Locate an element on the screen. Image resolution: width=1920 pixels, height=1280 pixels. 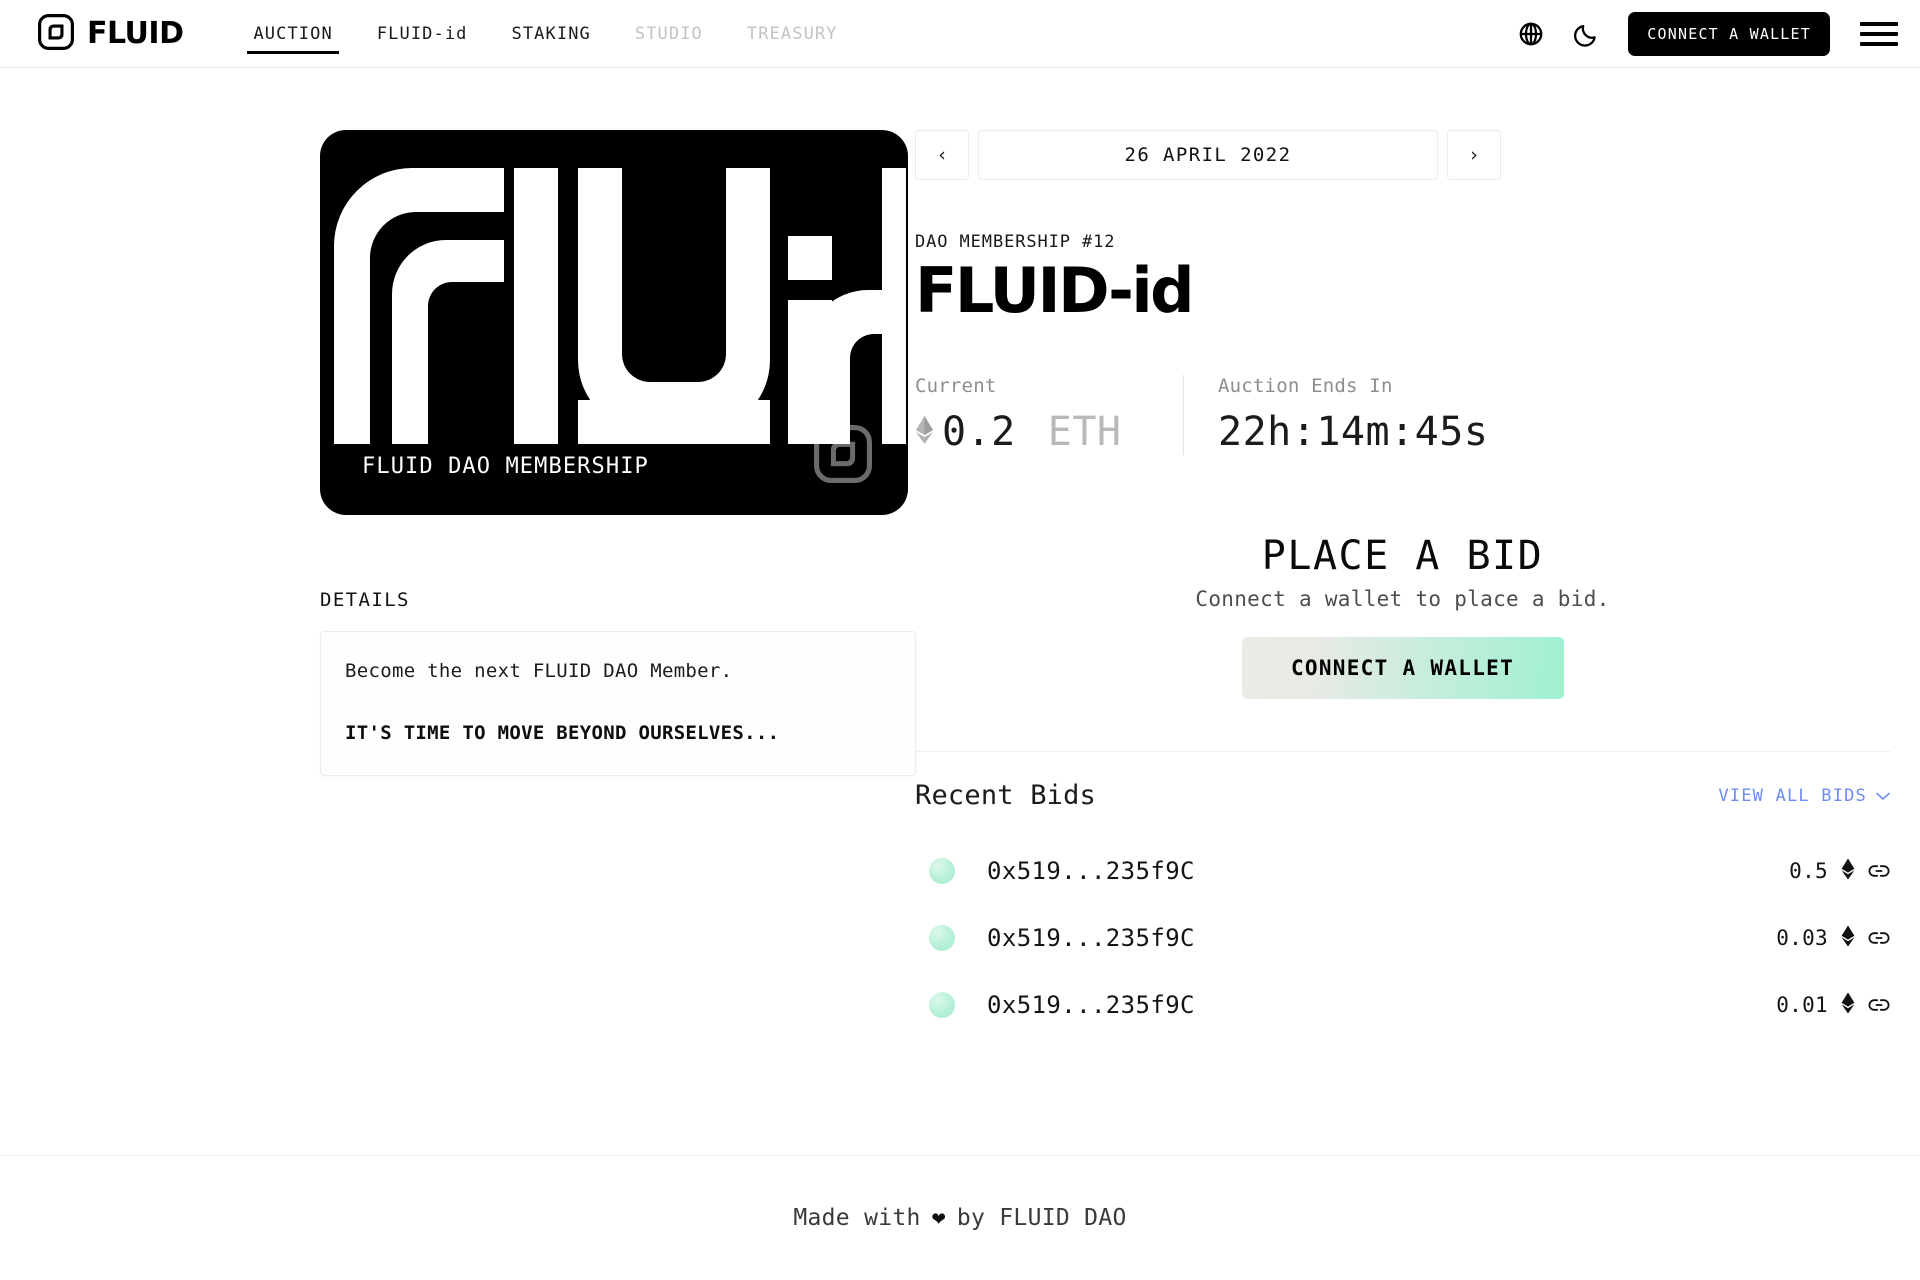
section-divider is located at coordinates (1402, 752).